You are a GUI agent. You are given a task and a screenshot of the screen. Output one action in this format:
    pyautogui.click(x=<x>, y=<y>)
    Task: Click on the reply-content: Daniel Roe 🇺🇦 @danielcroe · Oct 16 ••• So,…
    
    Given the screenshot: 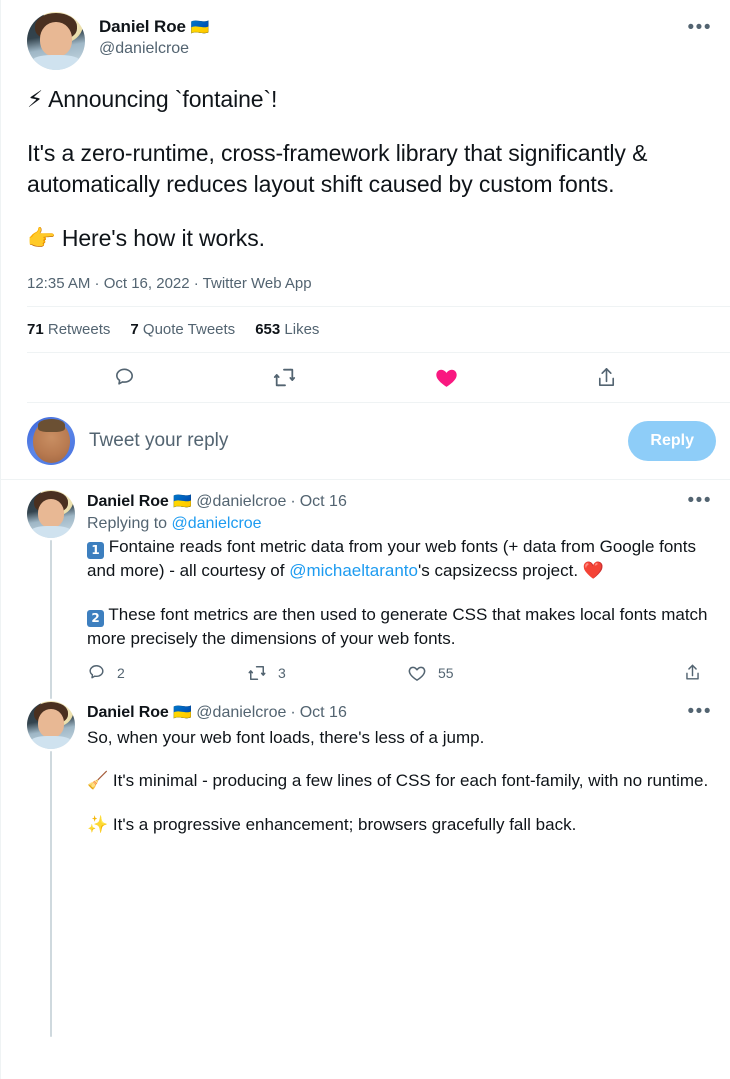 What is the action you would take?
    pyautogui.click(x=401, y=769)
    